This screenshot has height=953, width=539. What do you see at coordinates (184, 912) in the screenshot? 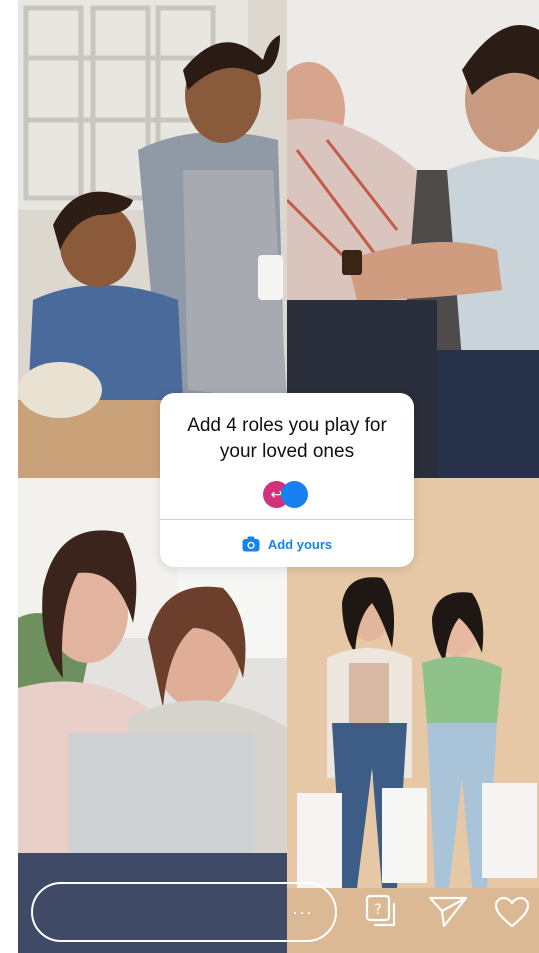
I see `reply-input: ···` at bounding box center [184, 912].